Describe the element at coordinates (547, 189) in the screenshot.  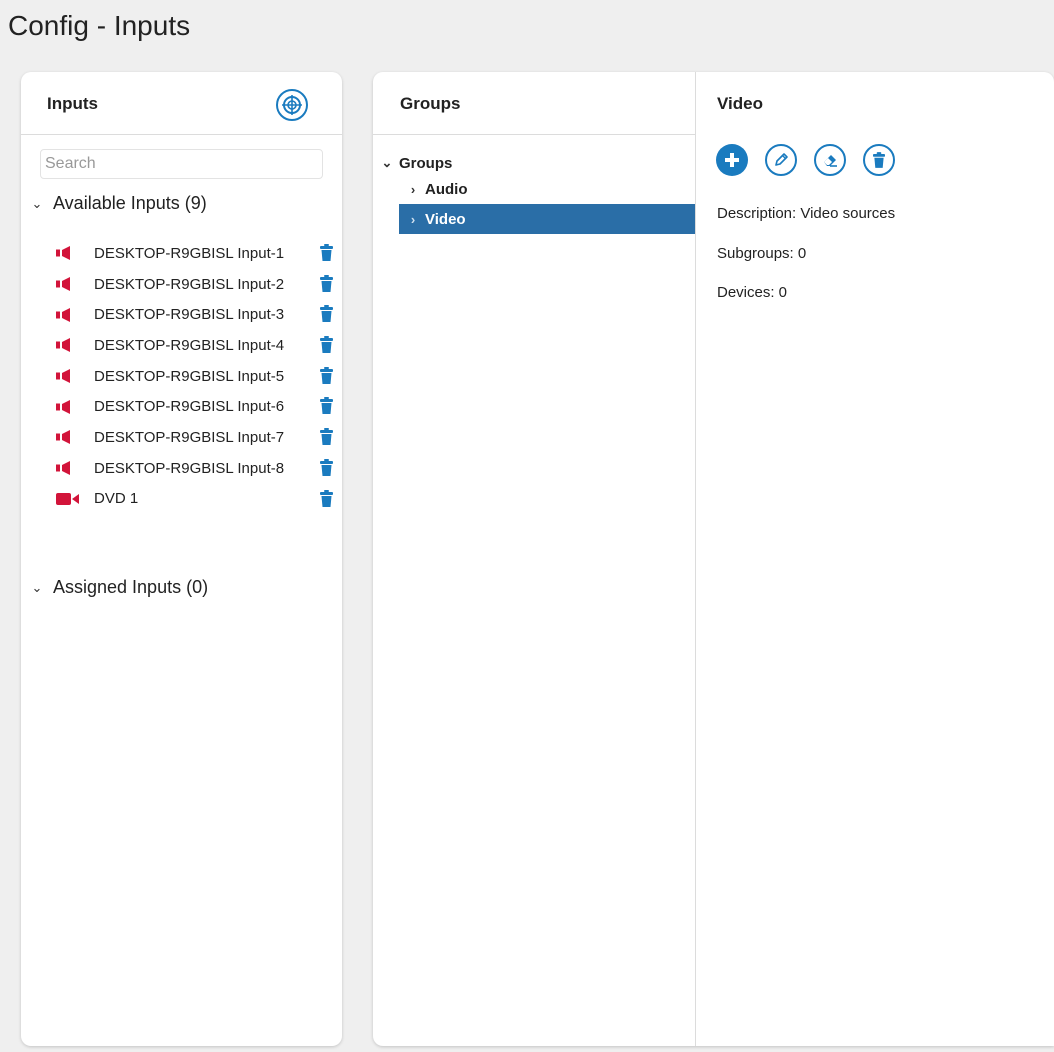
I see `tree-node-audio: › Audio` at that location.